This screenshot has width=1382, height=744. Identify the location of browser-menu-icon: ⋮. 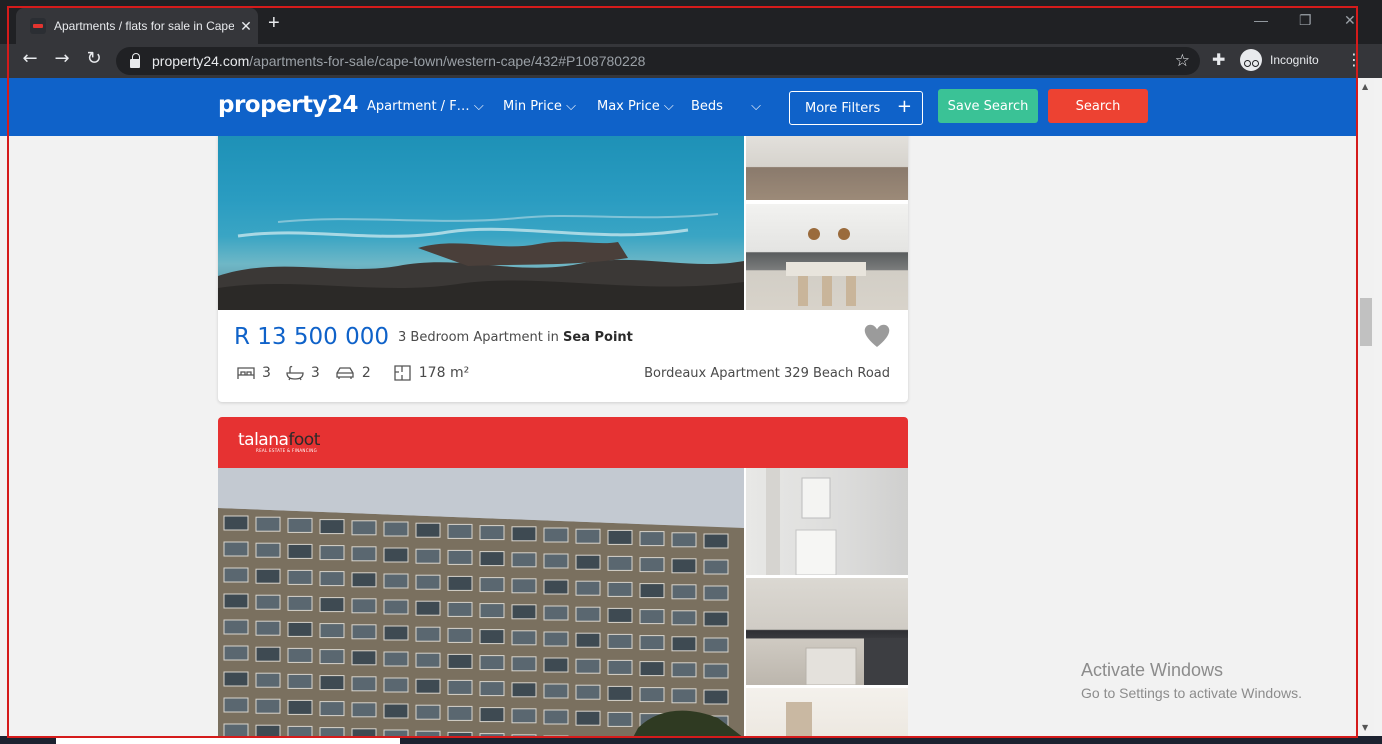
(1354, 59).